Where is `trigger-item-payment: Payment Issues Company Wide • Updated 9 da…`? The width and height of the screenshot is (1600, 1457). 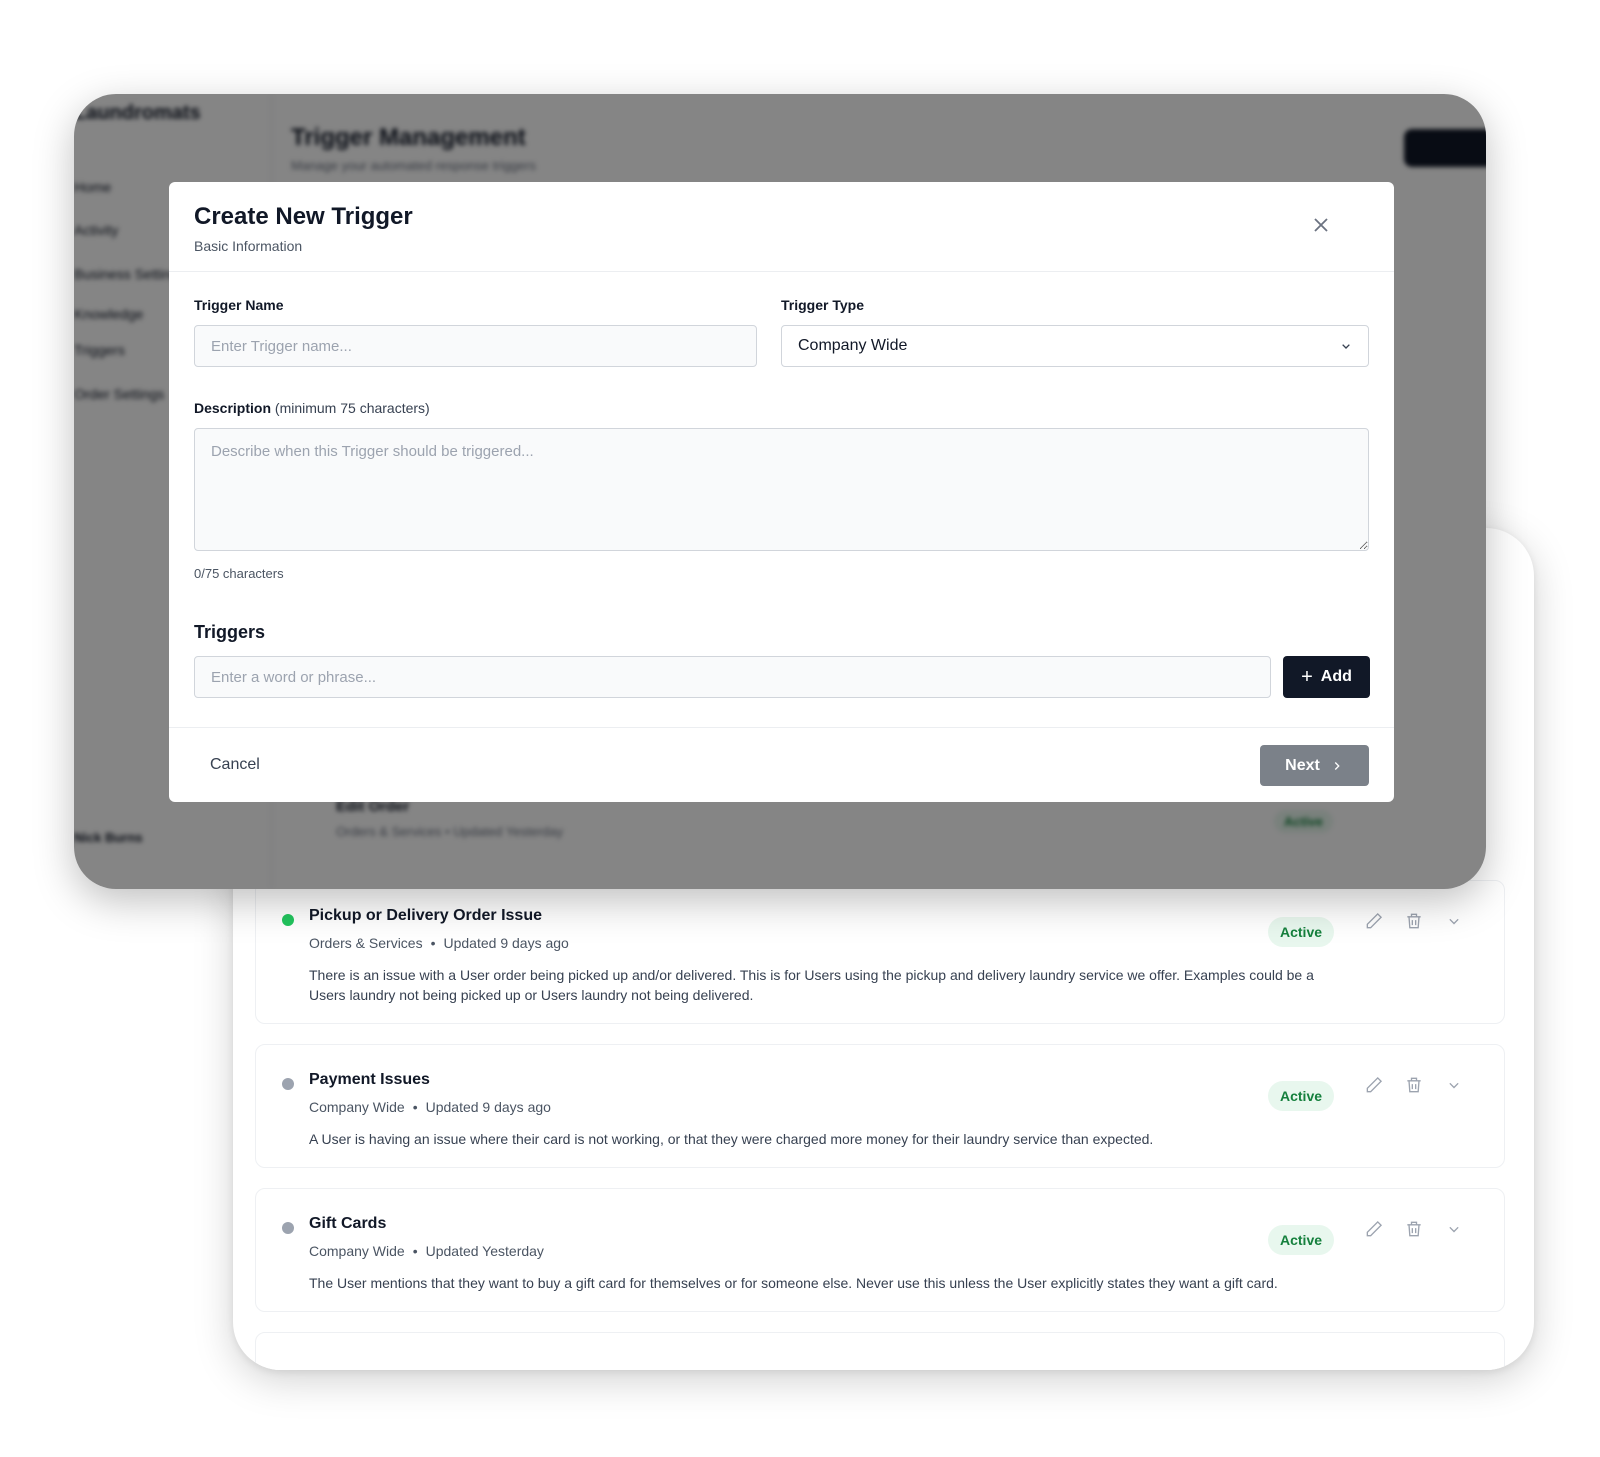
trigger-item-payment: Payment Issues Company Wide • Updated 9 da… is located at coordinates (880, 1106).